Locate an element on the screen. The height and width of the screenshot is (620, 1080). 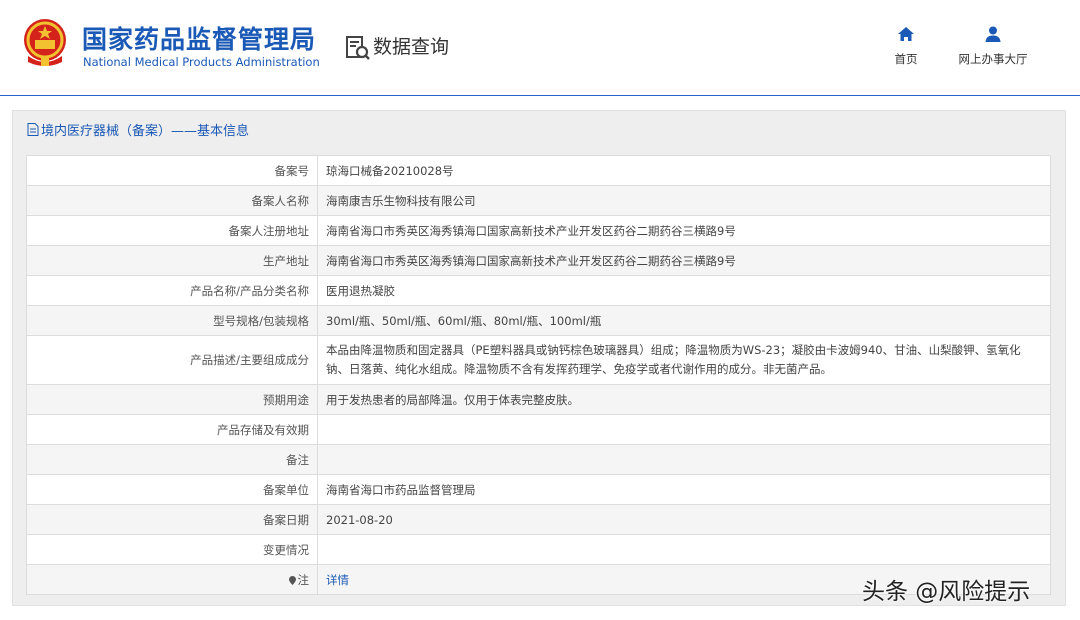
row-key: 备案号 is located at coordinates (172, 170).